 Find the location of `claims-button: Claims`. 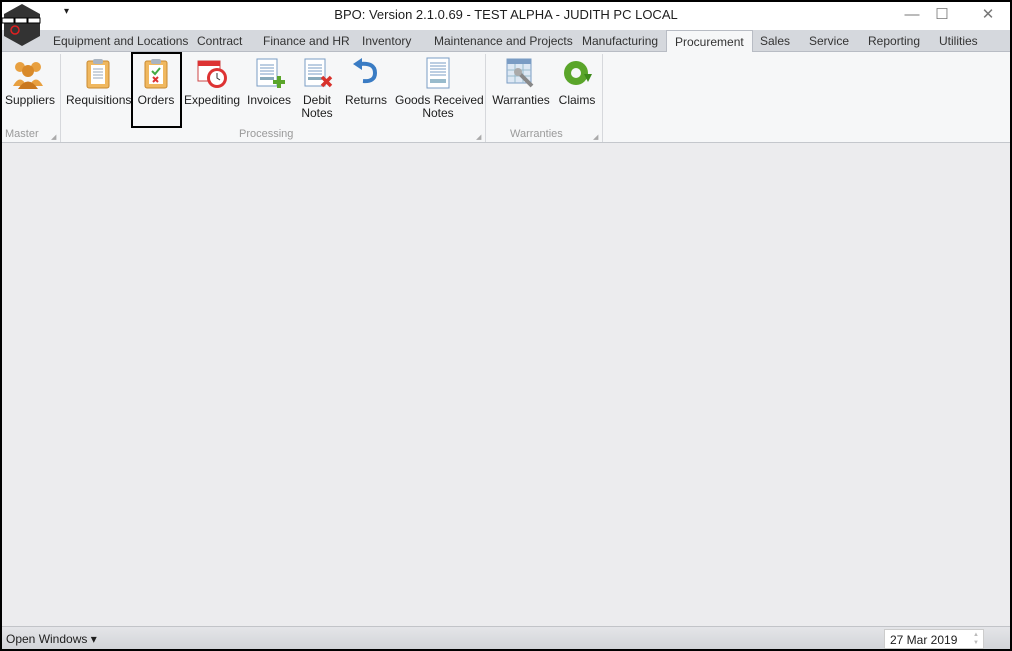

claims-button: Claims is located at coordinates (577, 81).